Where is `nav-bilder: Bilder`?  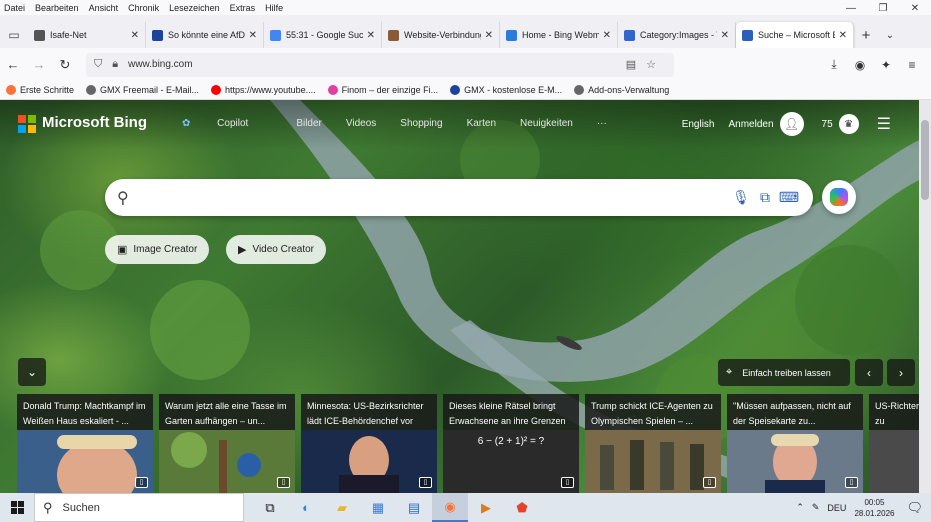 nav-bilder: Bilder is located at coordinates (309, 123).